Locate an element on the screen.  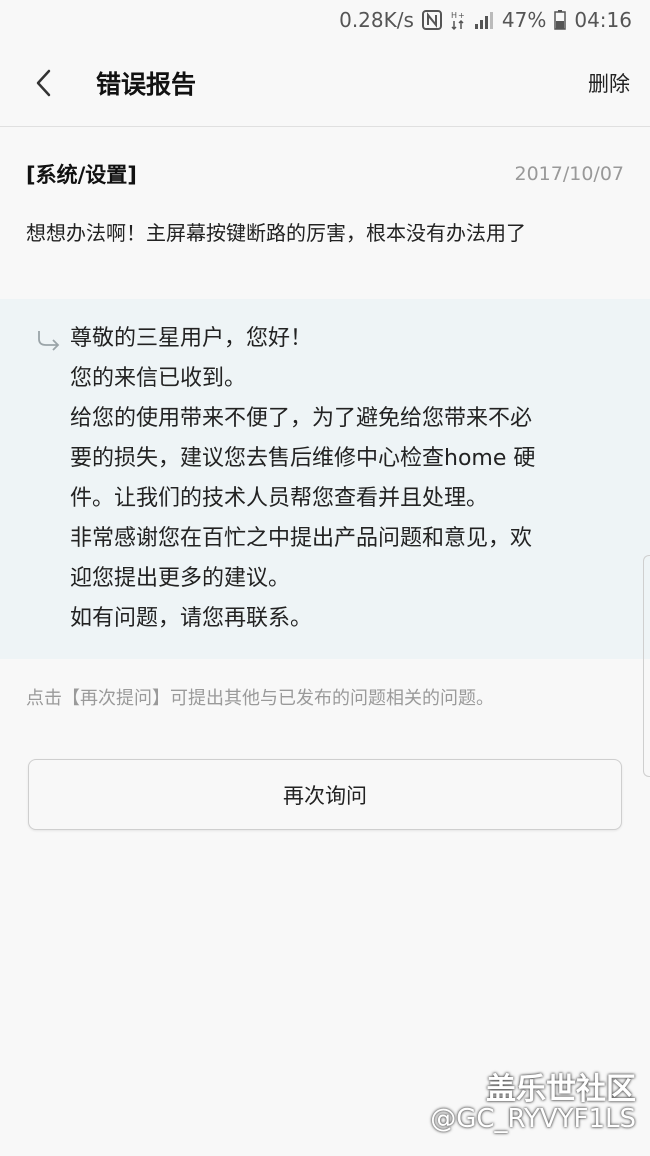
delete-button: 删除 is located at coordinates (609, 83).